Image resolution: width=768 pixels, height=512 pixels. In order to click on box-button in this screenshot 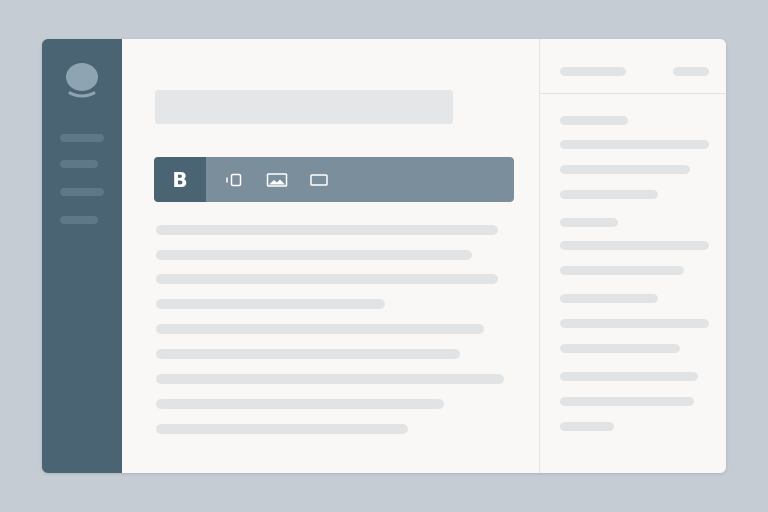, I will do `click(319, 179)`.